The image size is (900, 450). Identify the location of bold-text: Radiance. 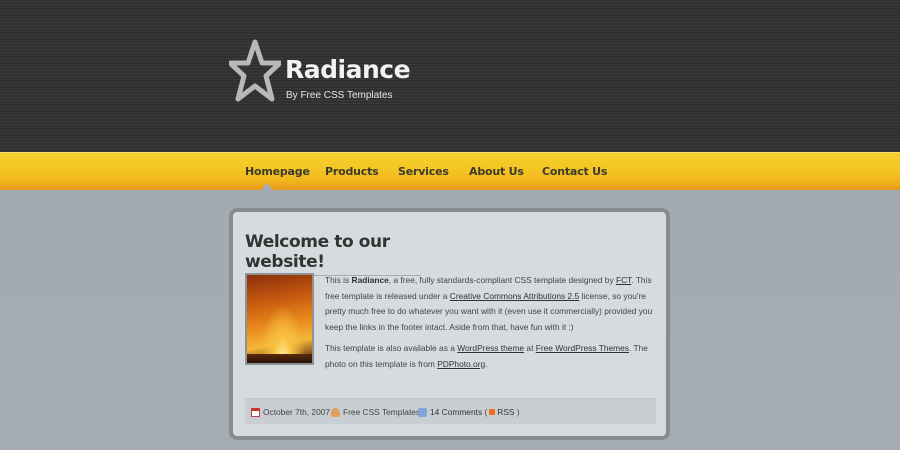
(370, 280).